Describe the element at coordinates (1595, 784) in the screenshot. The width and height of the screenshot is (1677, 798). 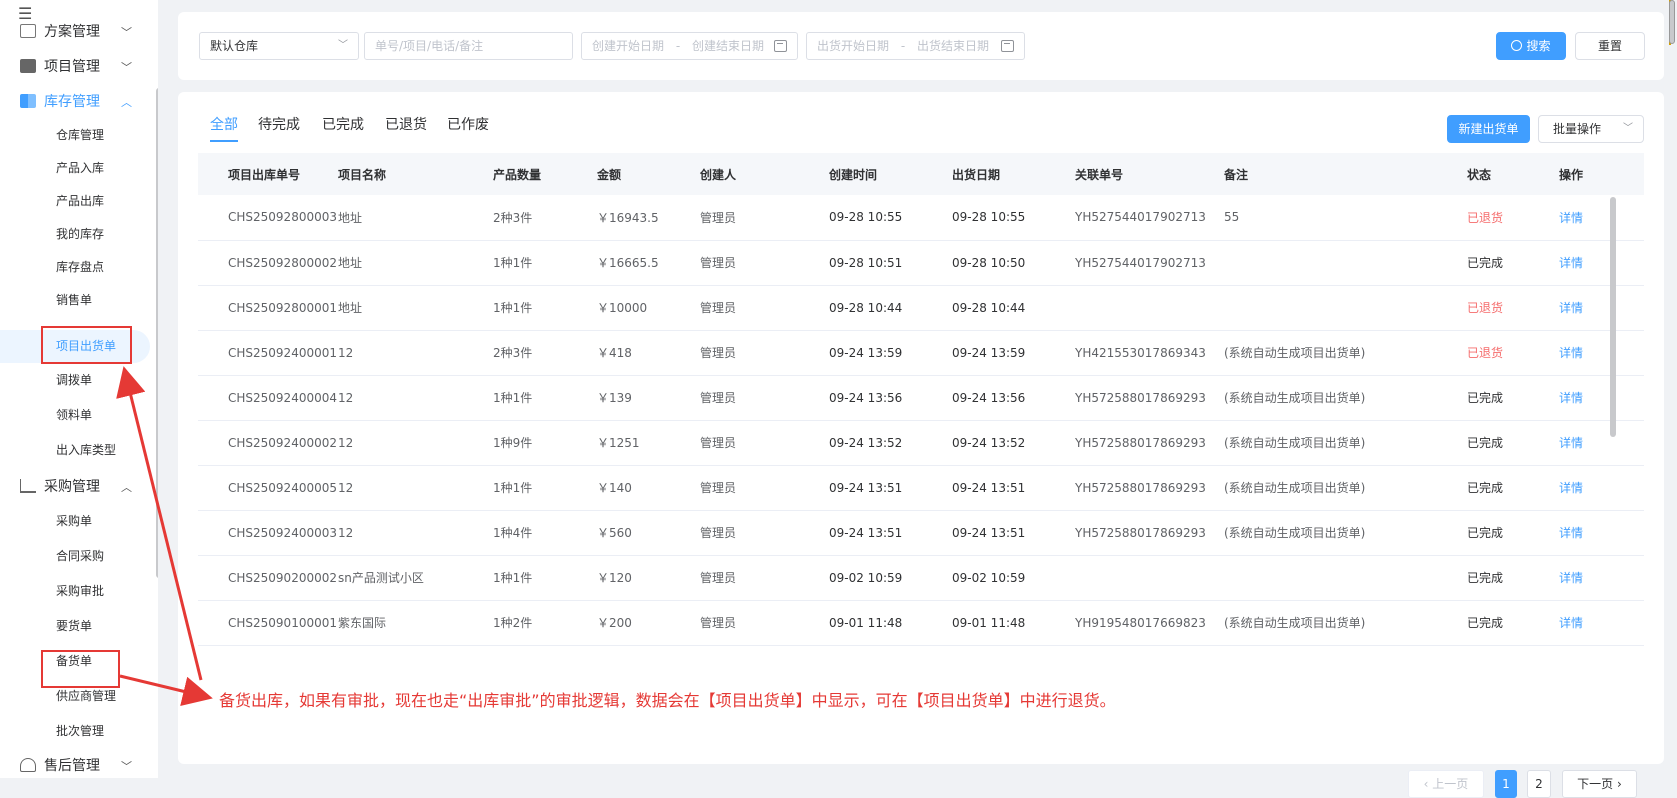
I see `next-page-label: 下一页` at that location.